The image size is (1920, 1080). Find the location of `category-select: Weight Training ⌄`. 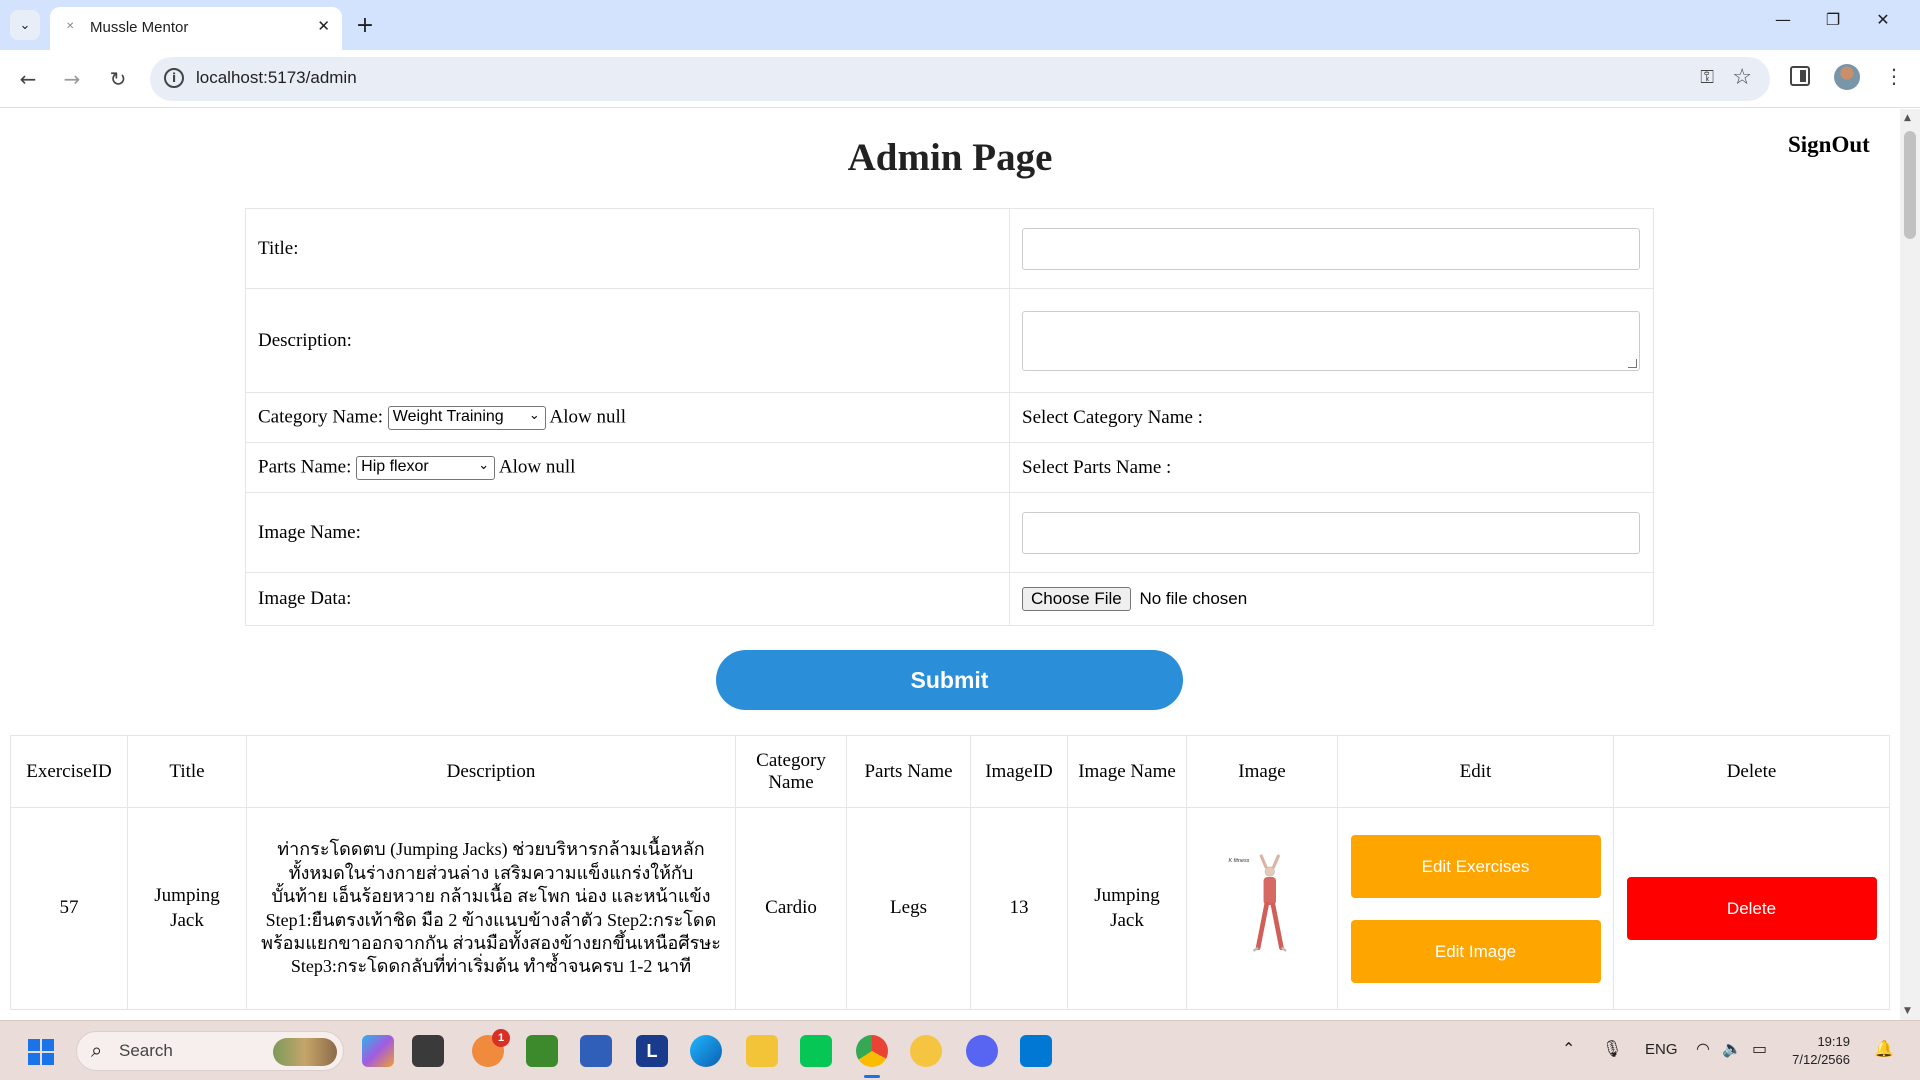

category-select: Weight Training ⌄ is located at coordinates (466, 417).